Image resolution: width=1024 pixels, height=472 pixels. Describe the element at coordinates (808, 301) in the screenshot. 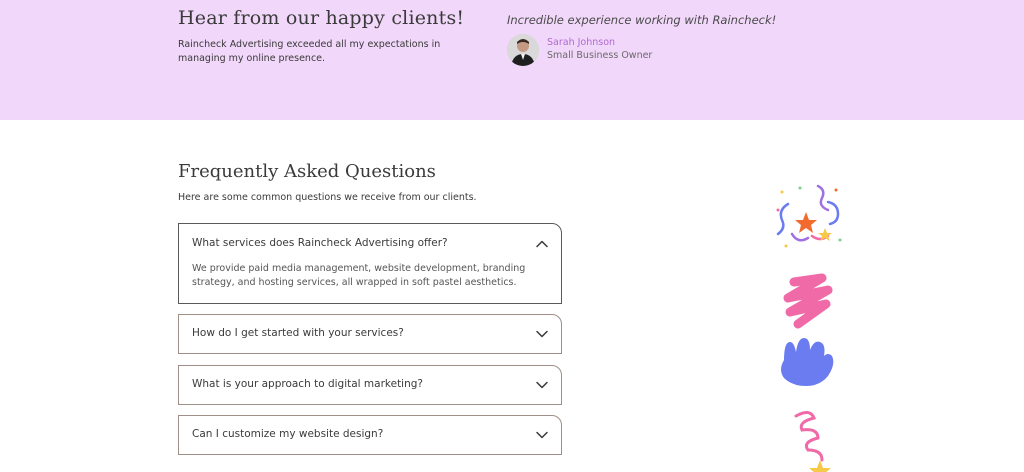

I see `pink-scribble-icon` at that location.